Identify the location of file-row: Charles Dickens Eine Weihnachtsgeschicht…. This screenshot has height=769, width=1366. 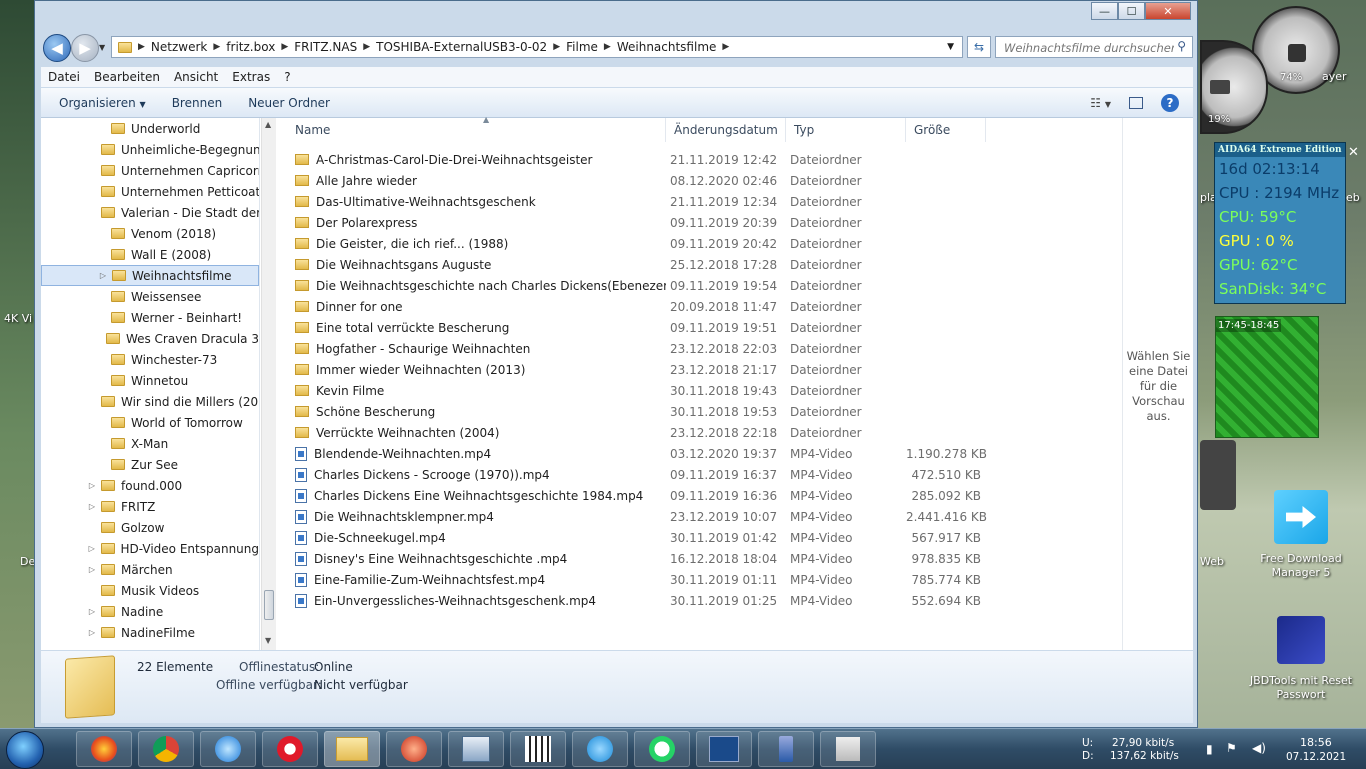
(630, 495).